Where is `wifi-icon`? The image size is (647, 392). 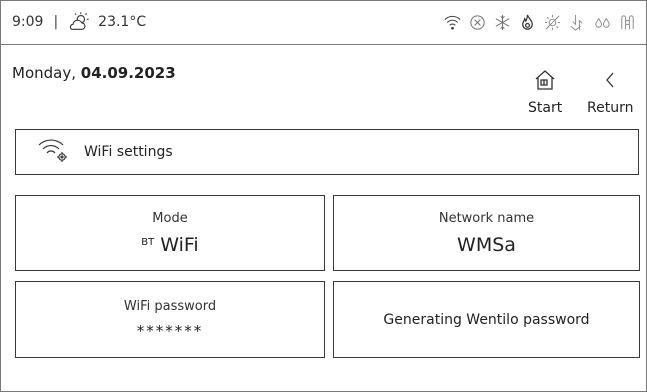 wifi-icon is located at coordinates (452, 22).